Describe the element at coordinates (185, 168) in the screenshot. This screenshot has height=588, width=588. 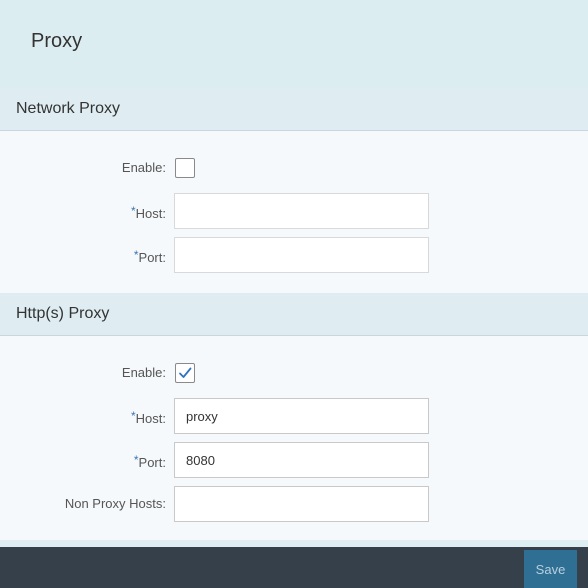
I see `network-proxy-enable-checkbox` at that location.